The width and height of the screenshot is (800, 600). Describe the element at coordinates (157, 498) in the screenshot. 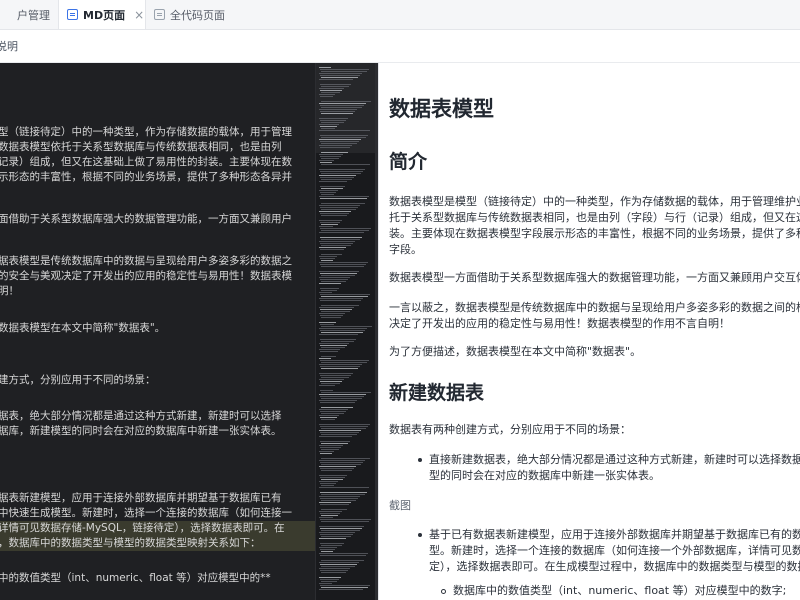

I see `editor-line: 据表新建模型，应用于连接外部数据库并期望基于数据库已有` at that location.